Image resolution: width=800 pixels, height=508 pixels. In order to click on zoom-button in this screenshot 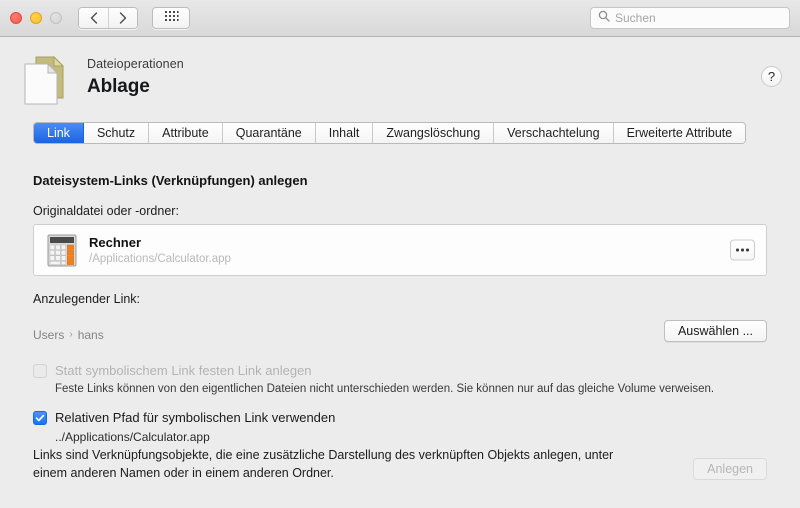, I will do `click(56, 18)`.